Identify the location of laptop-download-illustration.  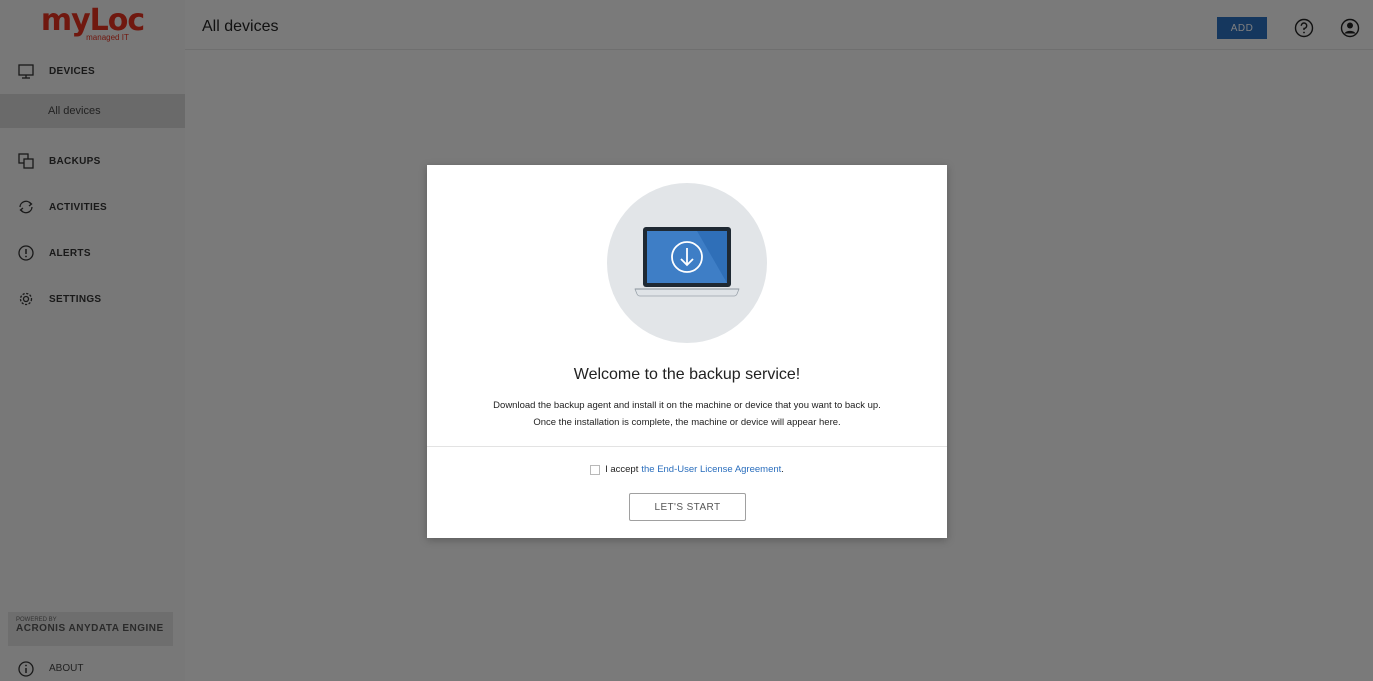
(687, 263).